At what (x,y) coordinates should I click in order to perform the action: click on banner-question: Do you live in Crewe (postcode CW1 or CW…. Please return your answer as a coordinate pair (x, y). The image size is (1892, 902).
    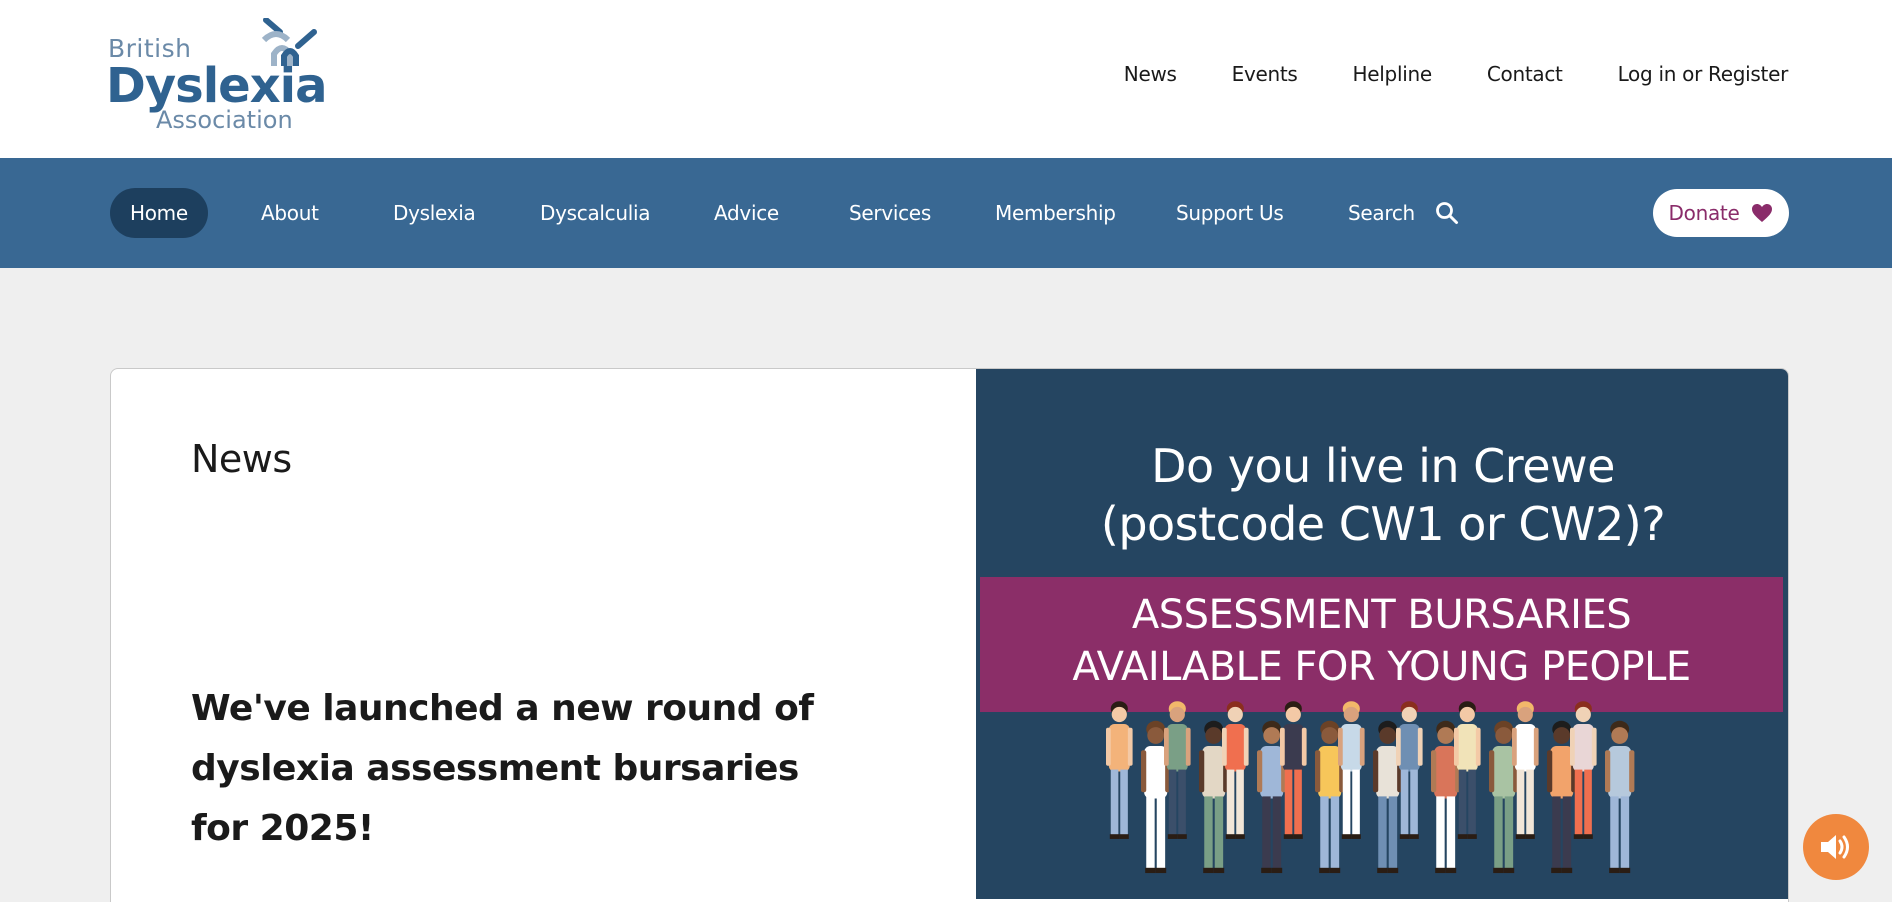
    Looking at the image, I should click on (1382, 495).